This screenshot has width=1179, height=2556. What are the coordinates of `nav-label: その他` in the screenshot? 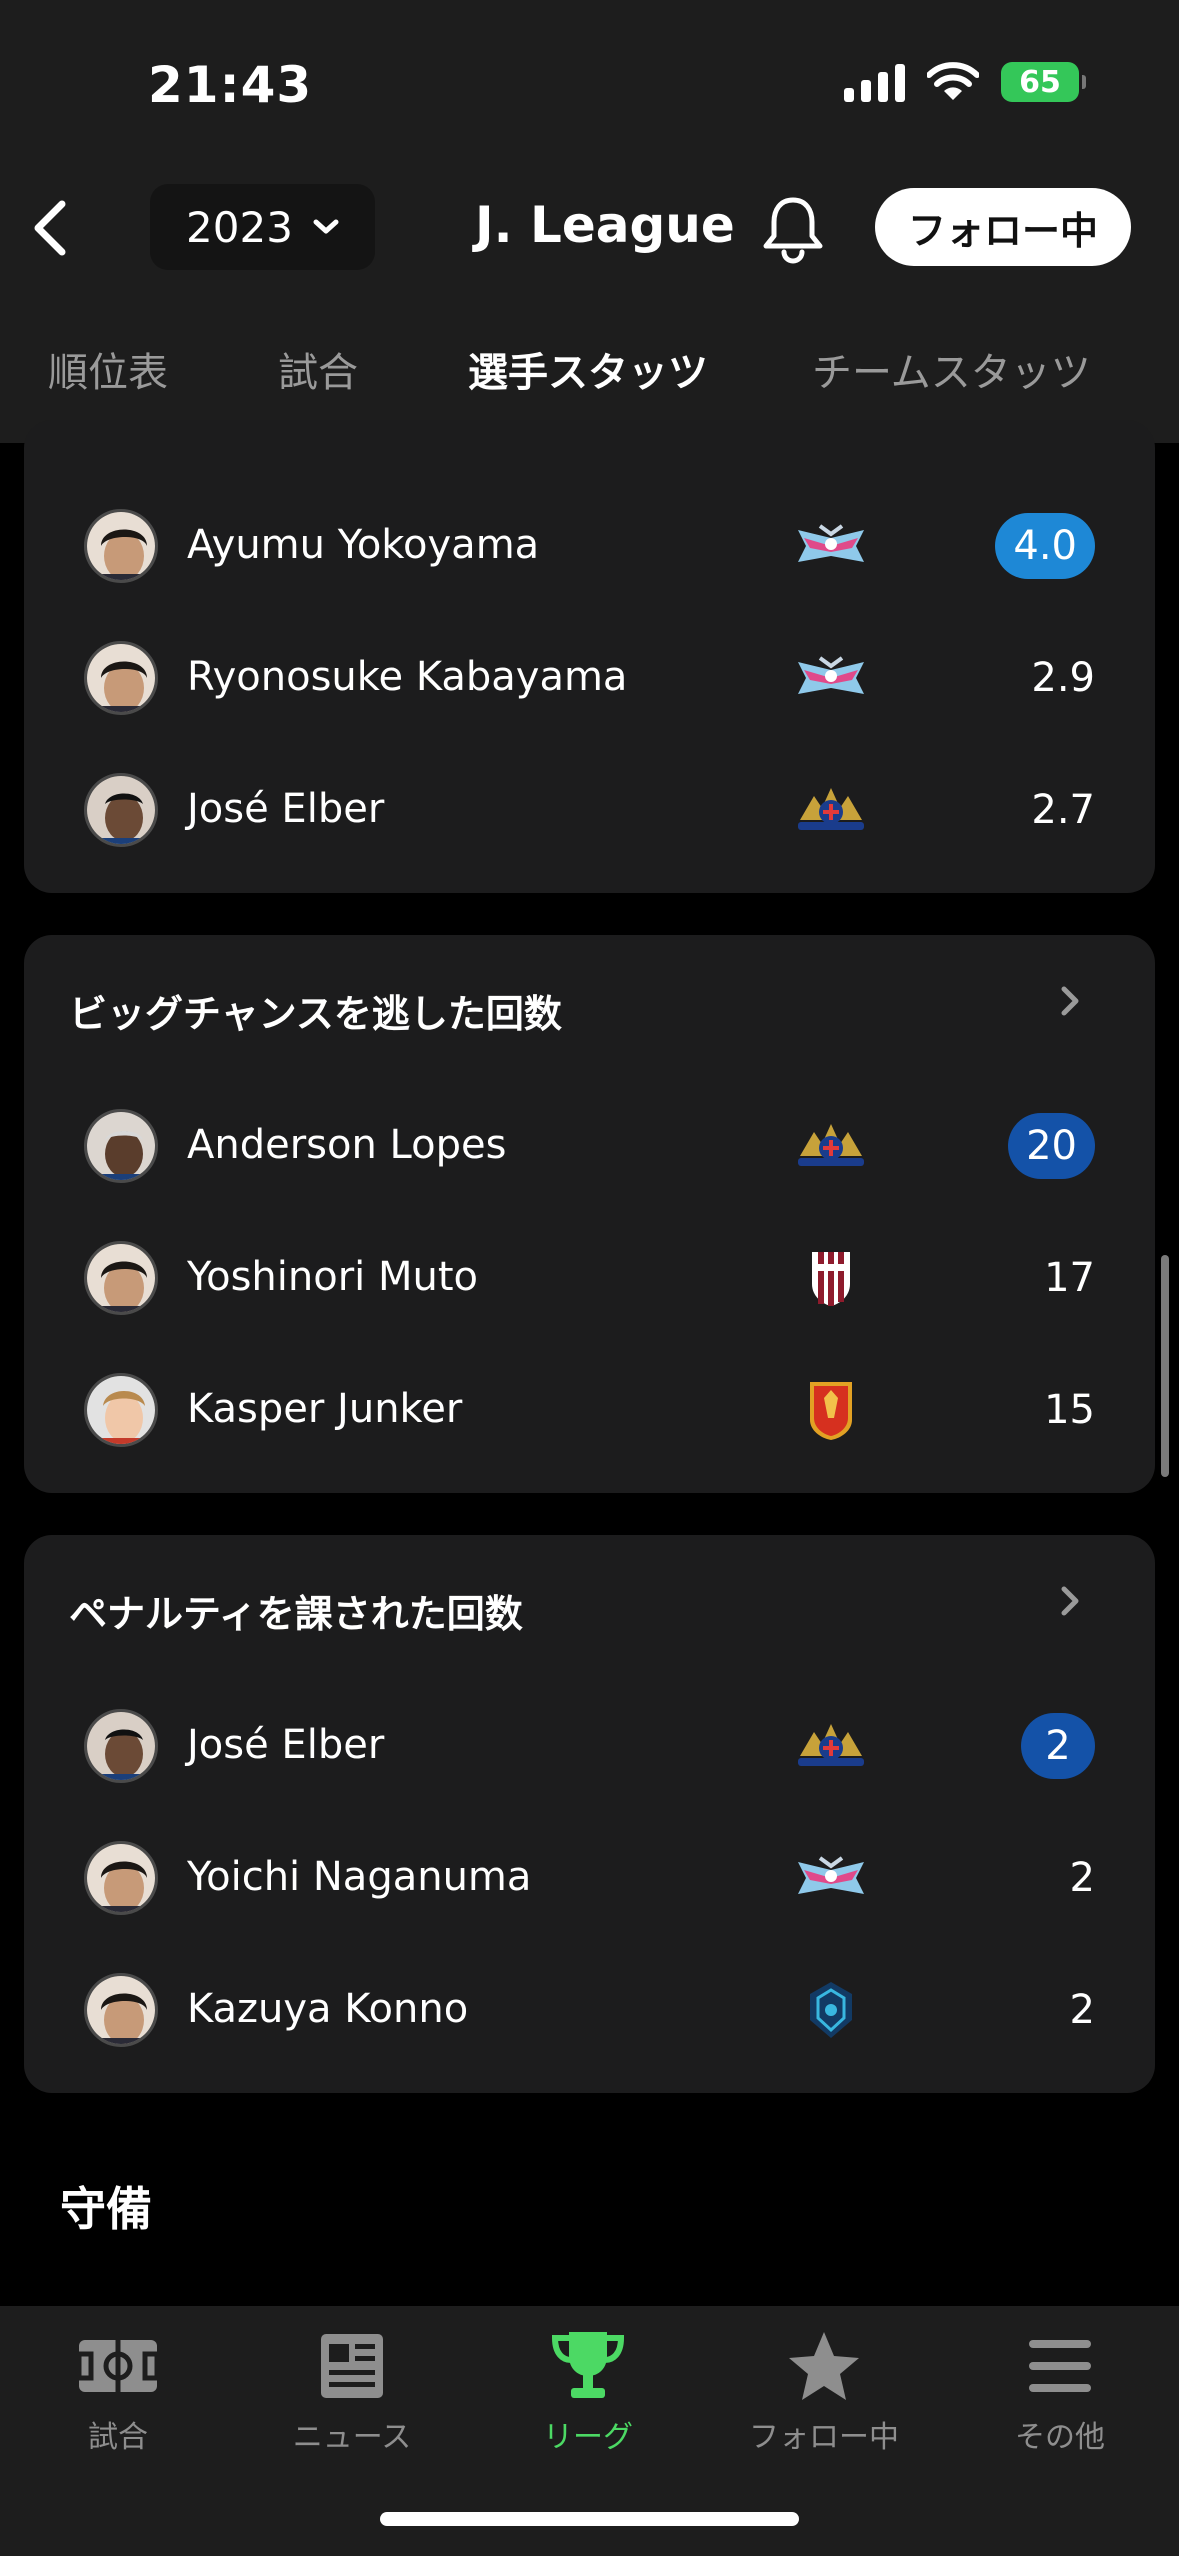 It's located at (1060, 2437).